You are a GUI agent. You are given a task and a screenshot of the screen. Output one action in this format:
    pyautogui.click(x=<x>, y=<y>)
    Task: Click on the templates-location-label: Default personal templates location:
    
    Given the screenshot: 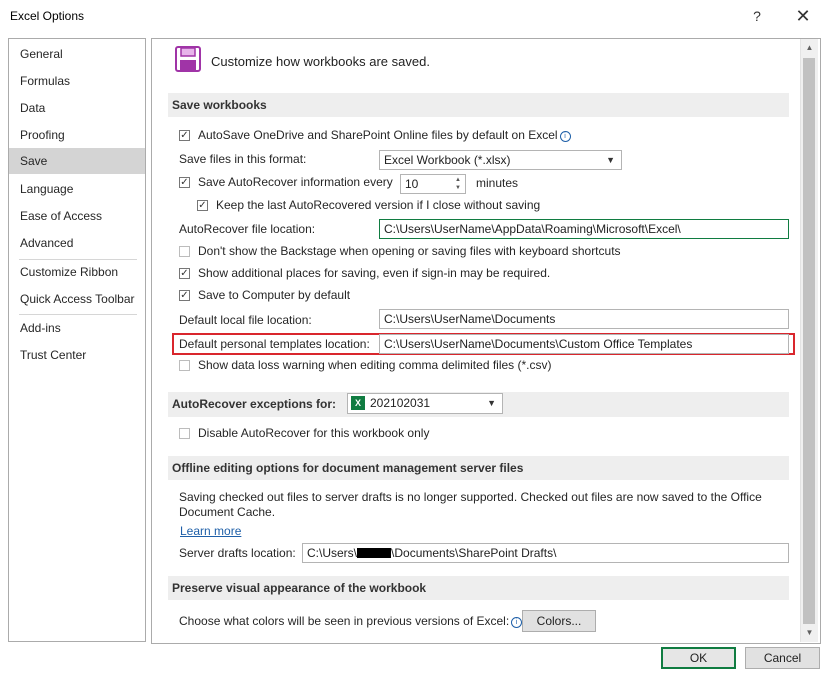 What is the action you would take?
    pyautogui.click(x=274, y=344)
    